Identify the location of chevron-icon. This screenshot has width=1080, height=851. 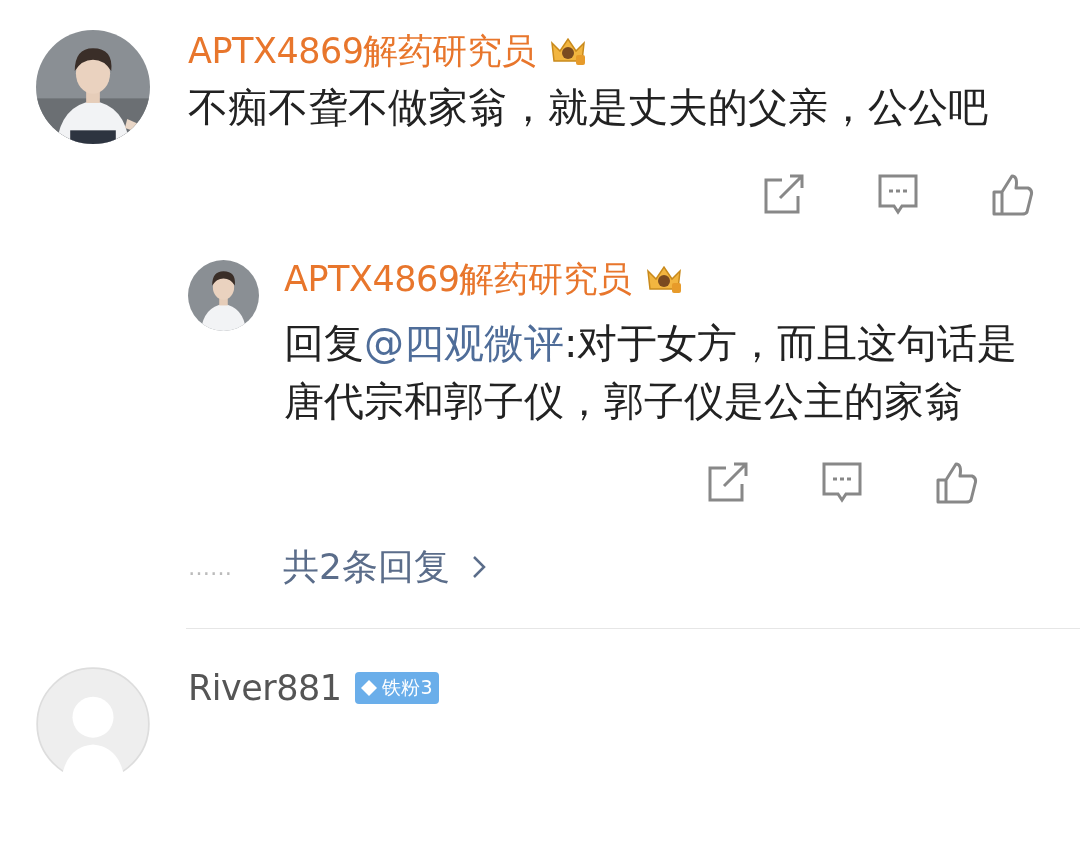
(478, 567).